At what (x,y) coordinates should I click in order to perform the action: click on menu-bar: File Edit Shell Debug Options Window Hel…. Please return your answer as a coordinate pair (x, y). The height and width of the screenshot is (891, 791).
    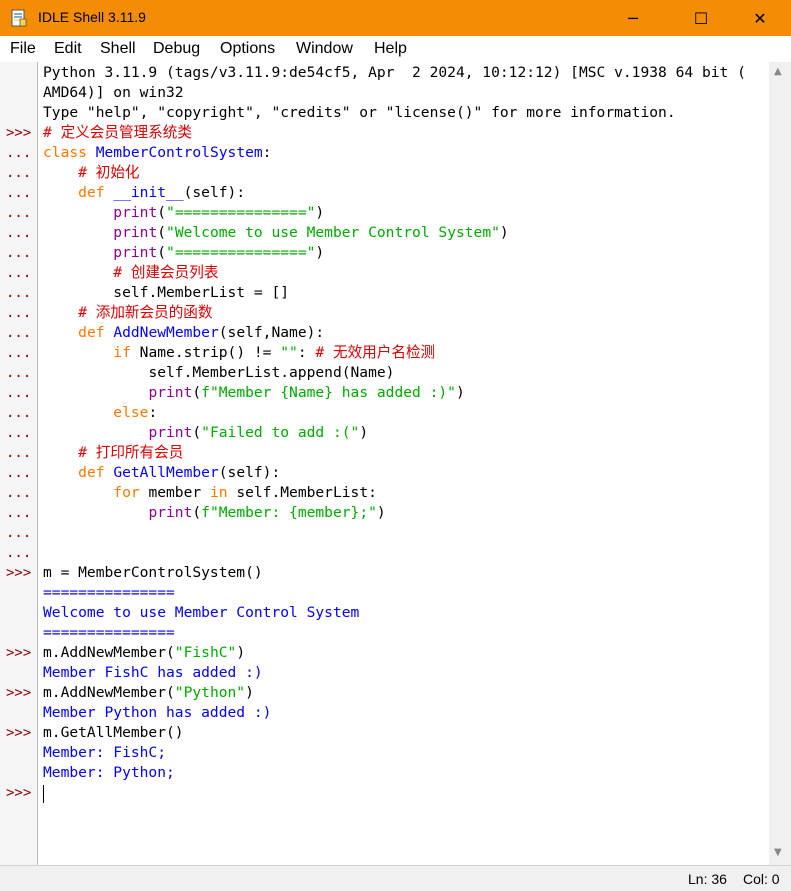
    Looking at the image, I should click on (395, 49).